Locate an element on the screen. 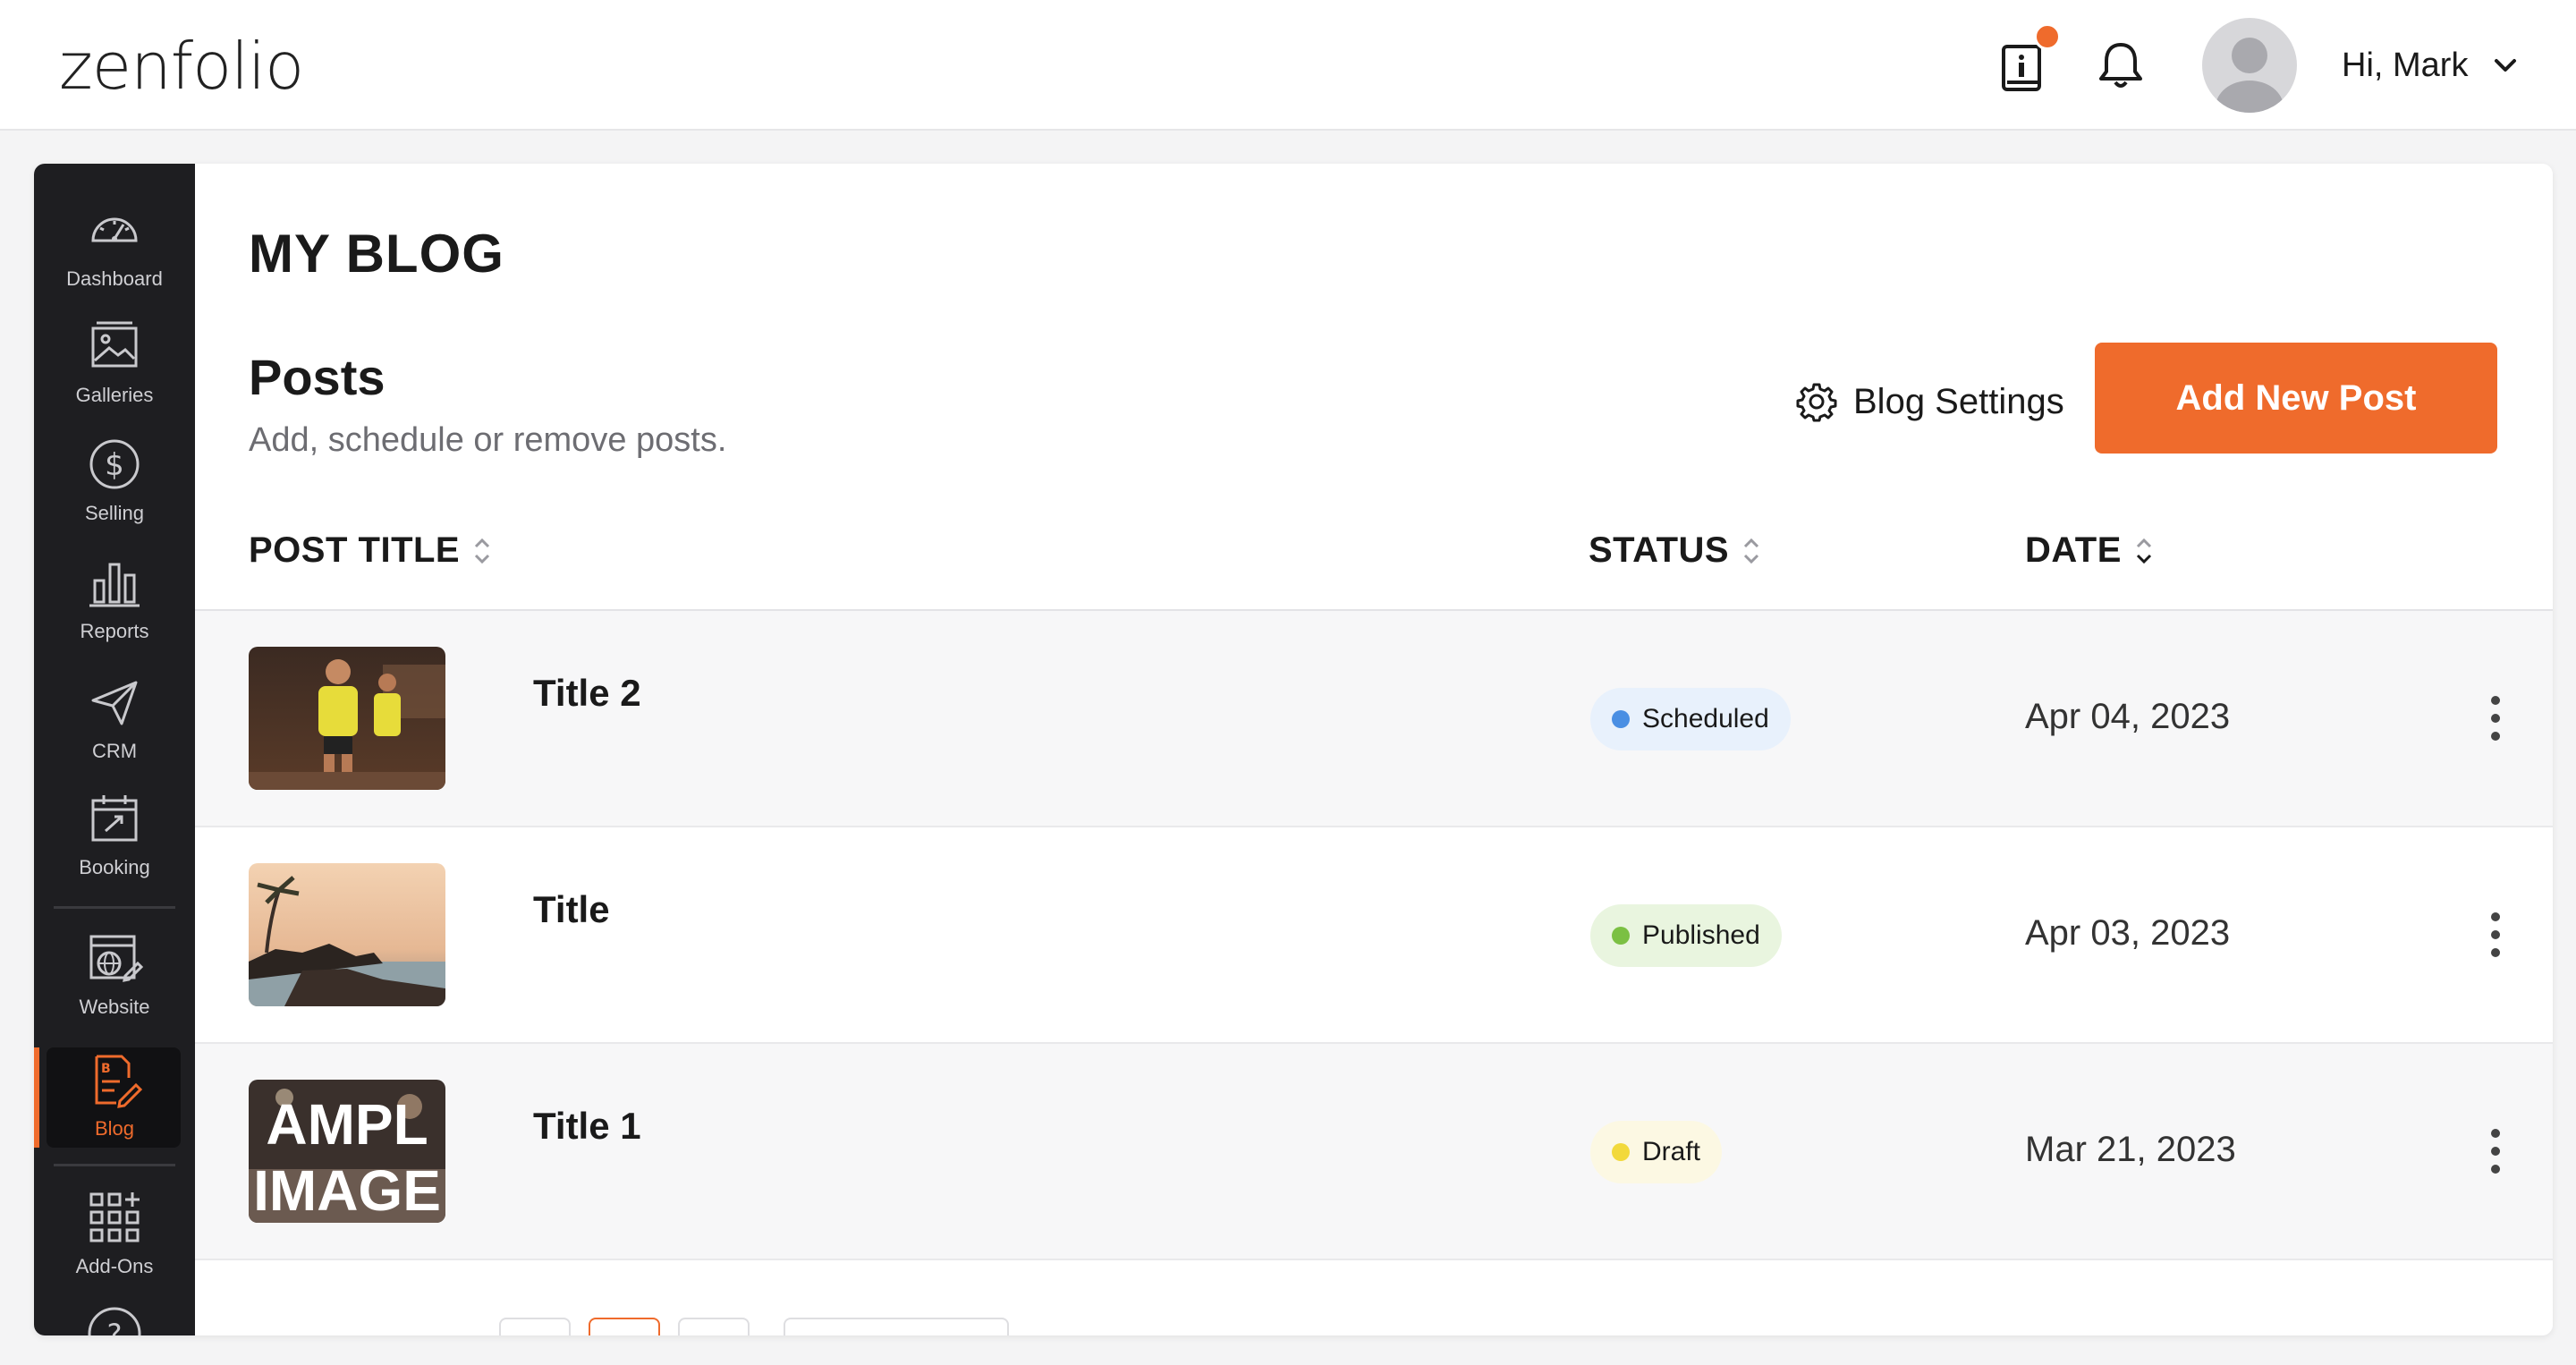 Image resolution: width=2576 pixels, height=1365 pixels. paper-plane-icon is located at coordinates (114, 703).